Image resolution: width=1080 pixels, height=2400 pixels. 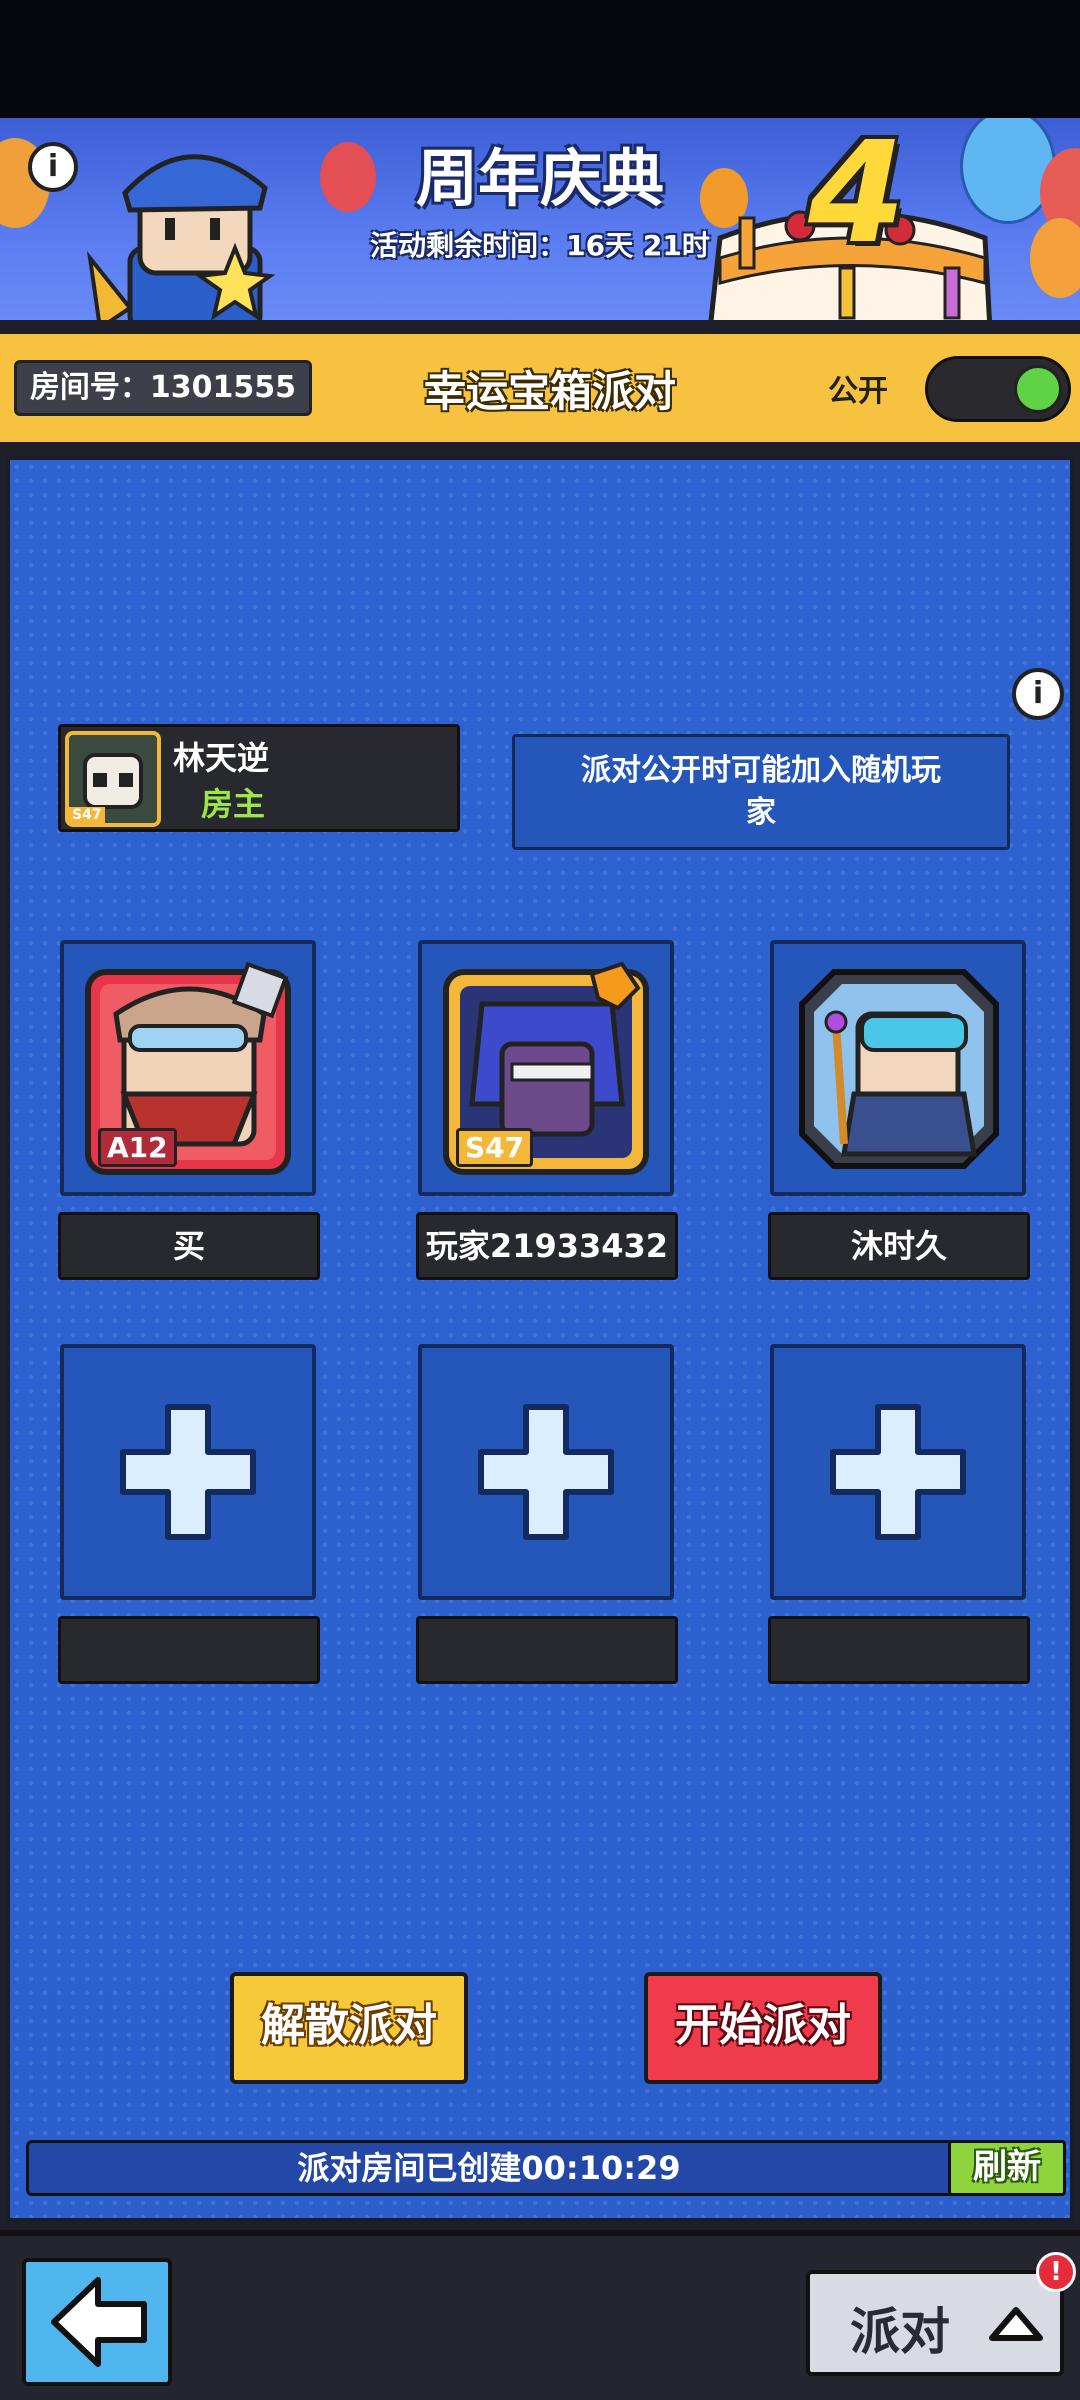 What do you see at coordinates (540, 224) in the screenshot?
I see `anniversary-banner: i 周年庆典 活动剩余时间：16天 21时 4` at bounding box center [540, 224].